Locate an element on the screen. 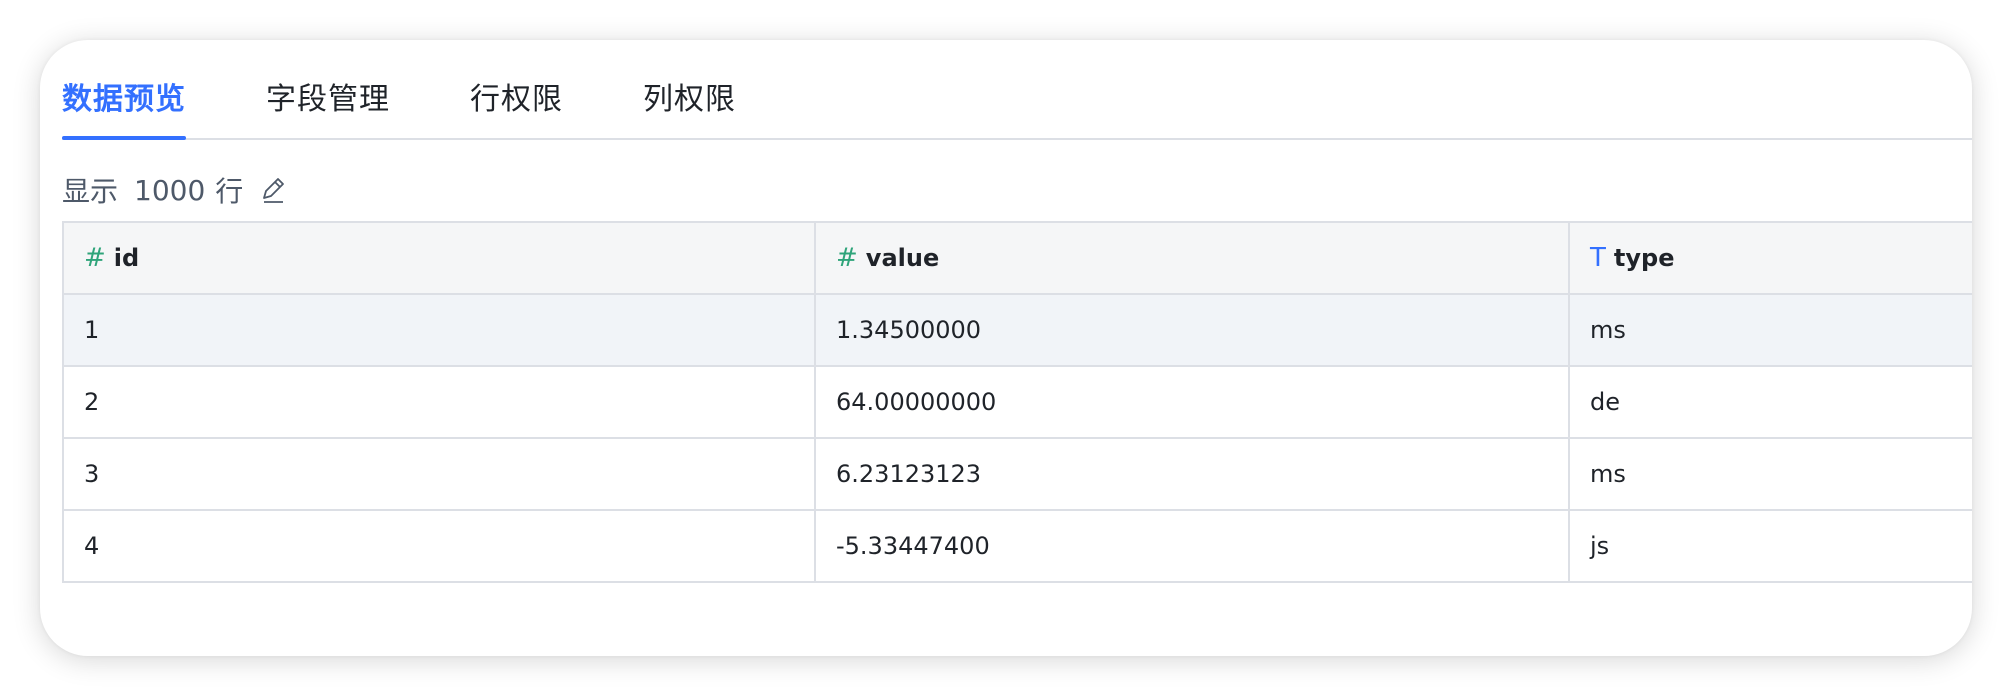 The height and width of the screenshot is (696, 2012). table-cell: 64.00000000 is located at coordinates (1193, 402).